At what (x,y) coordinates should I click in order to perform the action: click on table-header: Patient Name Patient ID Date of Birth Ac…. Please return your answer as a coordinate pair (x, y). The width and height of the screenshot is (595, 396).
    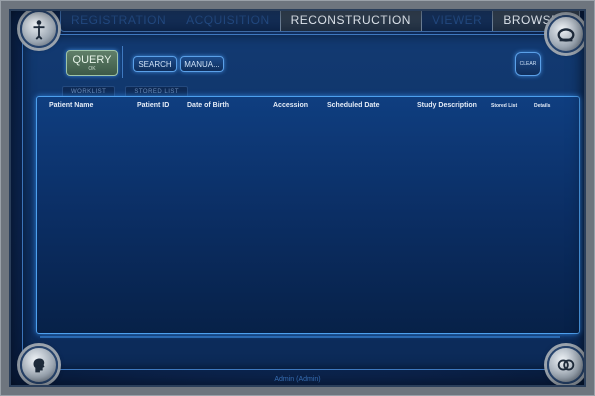
    Looking at the image, I should click on (308, 106).